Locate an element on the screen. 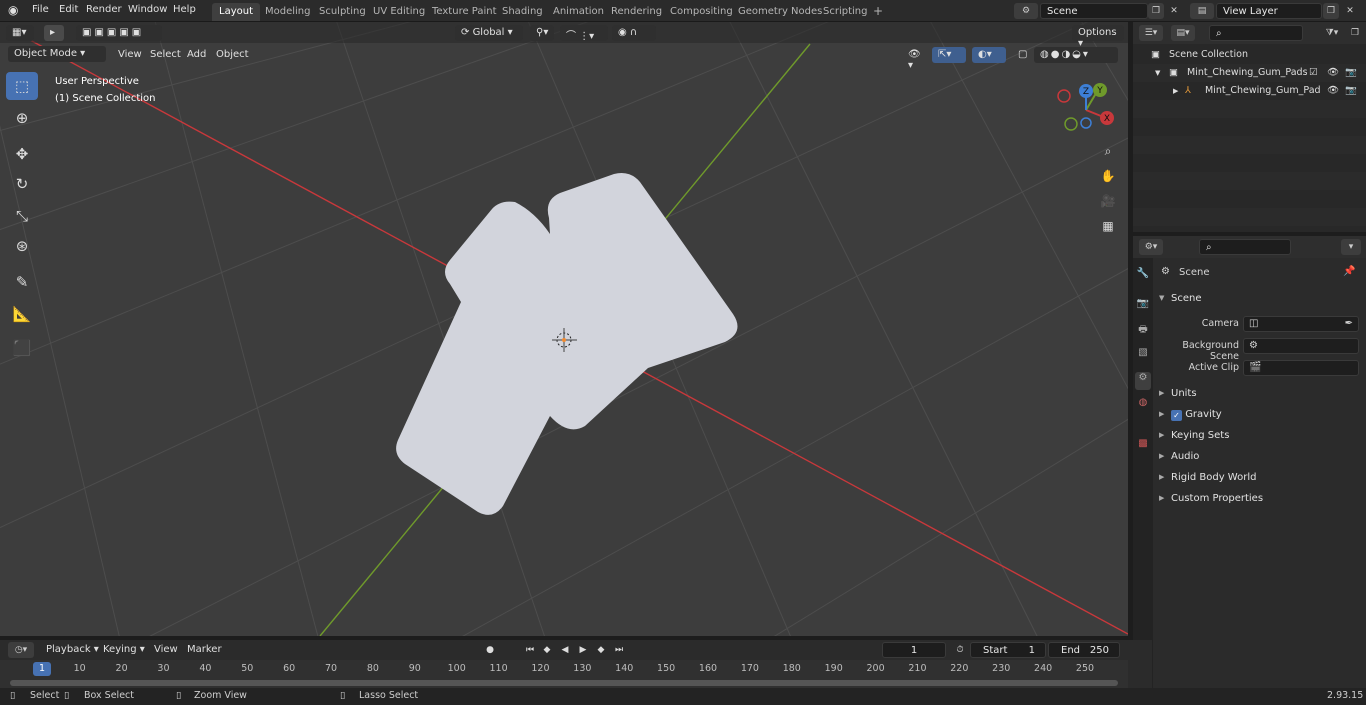 The height and width of the screenshot is (705, 1366). add-workspace-button: + is located at coordinates (878, 10).